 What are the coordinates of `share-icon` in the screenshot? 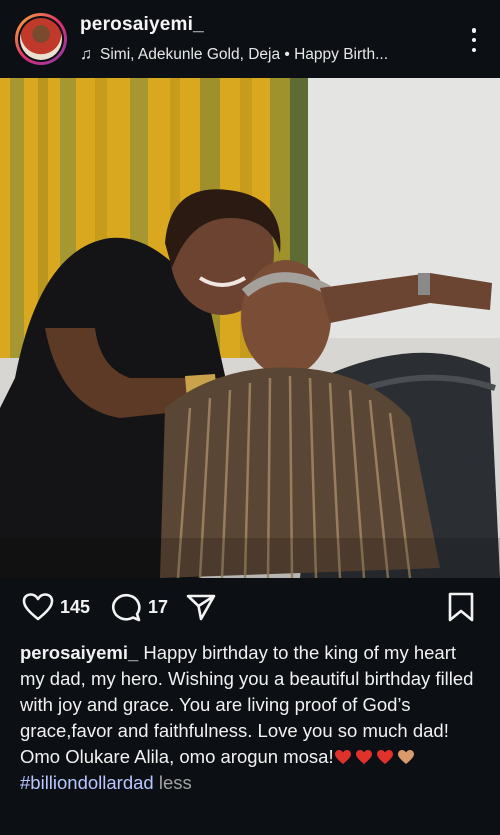 It's located at (201, 607).